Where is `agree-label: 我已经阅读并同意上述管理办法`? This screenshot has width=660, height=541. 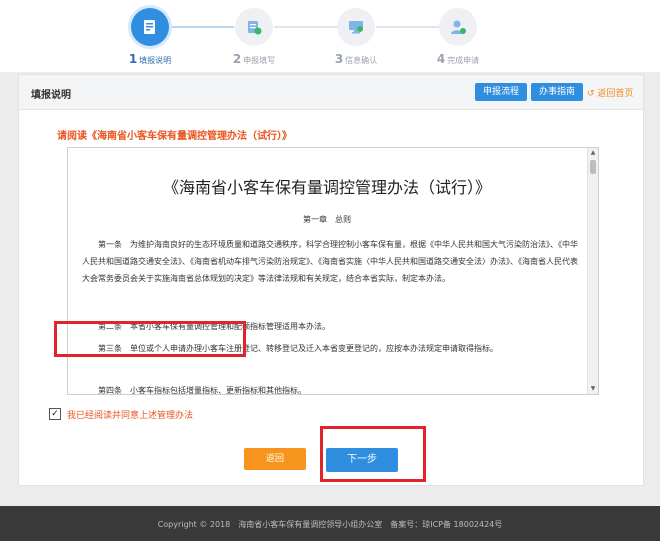
agree-label: 我已经阅读并同意上述管理办法 is located at coordinates (130, 414).